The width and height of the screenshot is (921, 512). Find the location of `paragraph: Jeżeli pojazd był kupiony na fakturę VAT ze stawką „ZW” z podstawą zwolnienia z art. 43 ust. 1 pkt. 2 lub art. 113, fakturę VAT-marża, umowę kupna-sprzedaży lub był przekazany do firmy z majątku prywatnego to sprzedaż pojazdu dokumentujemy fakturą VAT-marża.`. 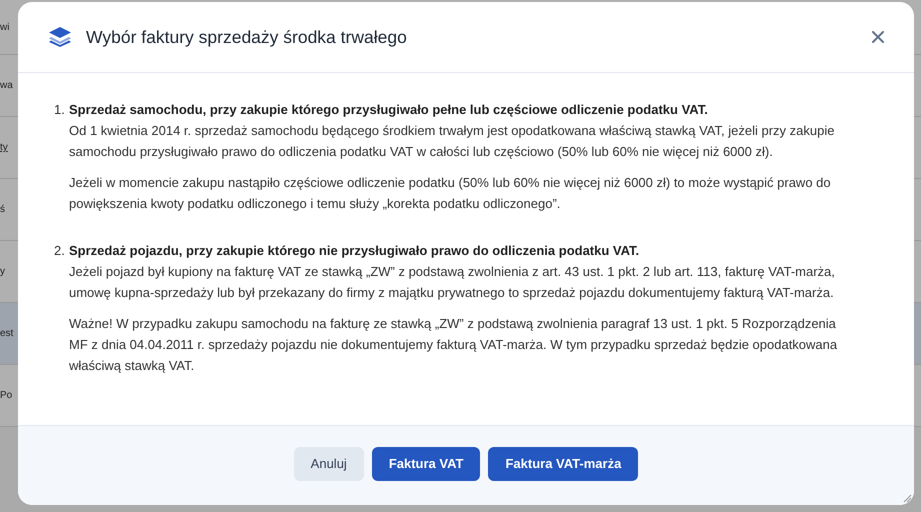

paragraph: Jeżeli pojazd był kupiony na fakturę VAT ze stawką „ZW” z podstawą zwolnienia z art. 43 ust. 1 pkt. 2 lub art. 113, fakturę VAT-marża, umowę kupna-sprzedaży lub był przekazany do firmy z majątku prywatnego to sprzedaż pojazdu dokumentujemy fakturą VAT-marża. is located at coordinates (452, 282).